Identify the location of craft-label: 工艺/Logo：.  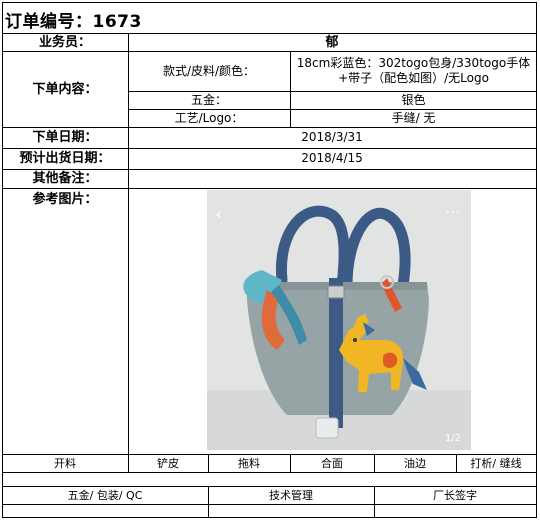
(209, 117).